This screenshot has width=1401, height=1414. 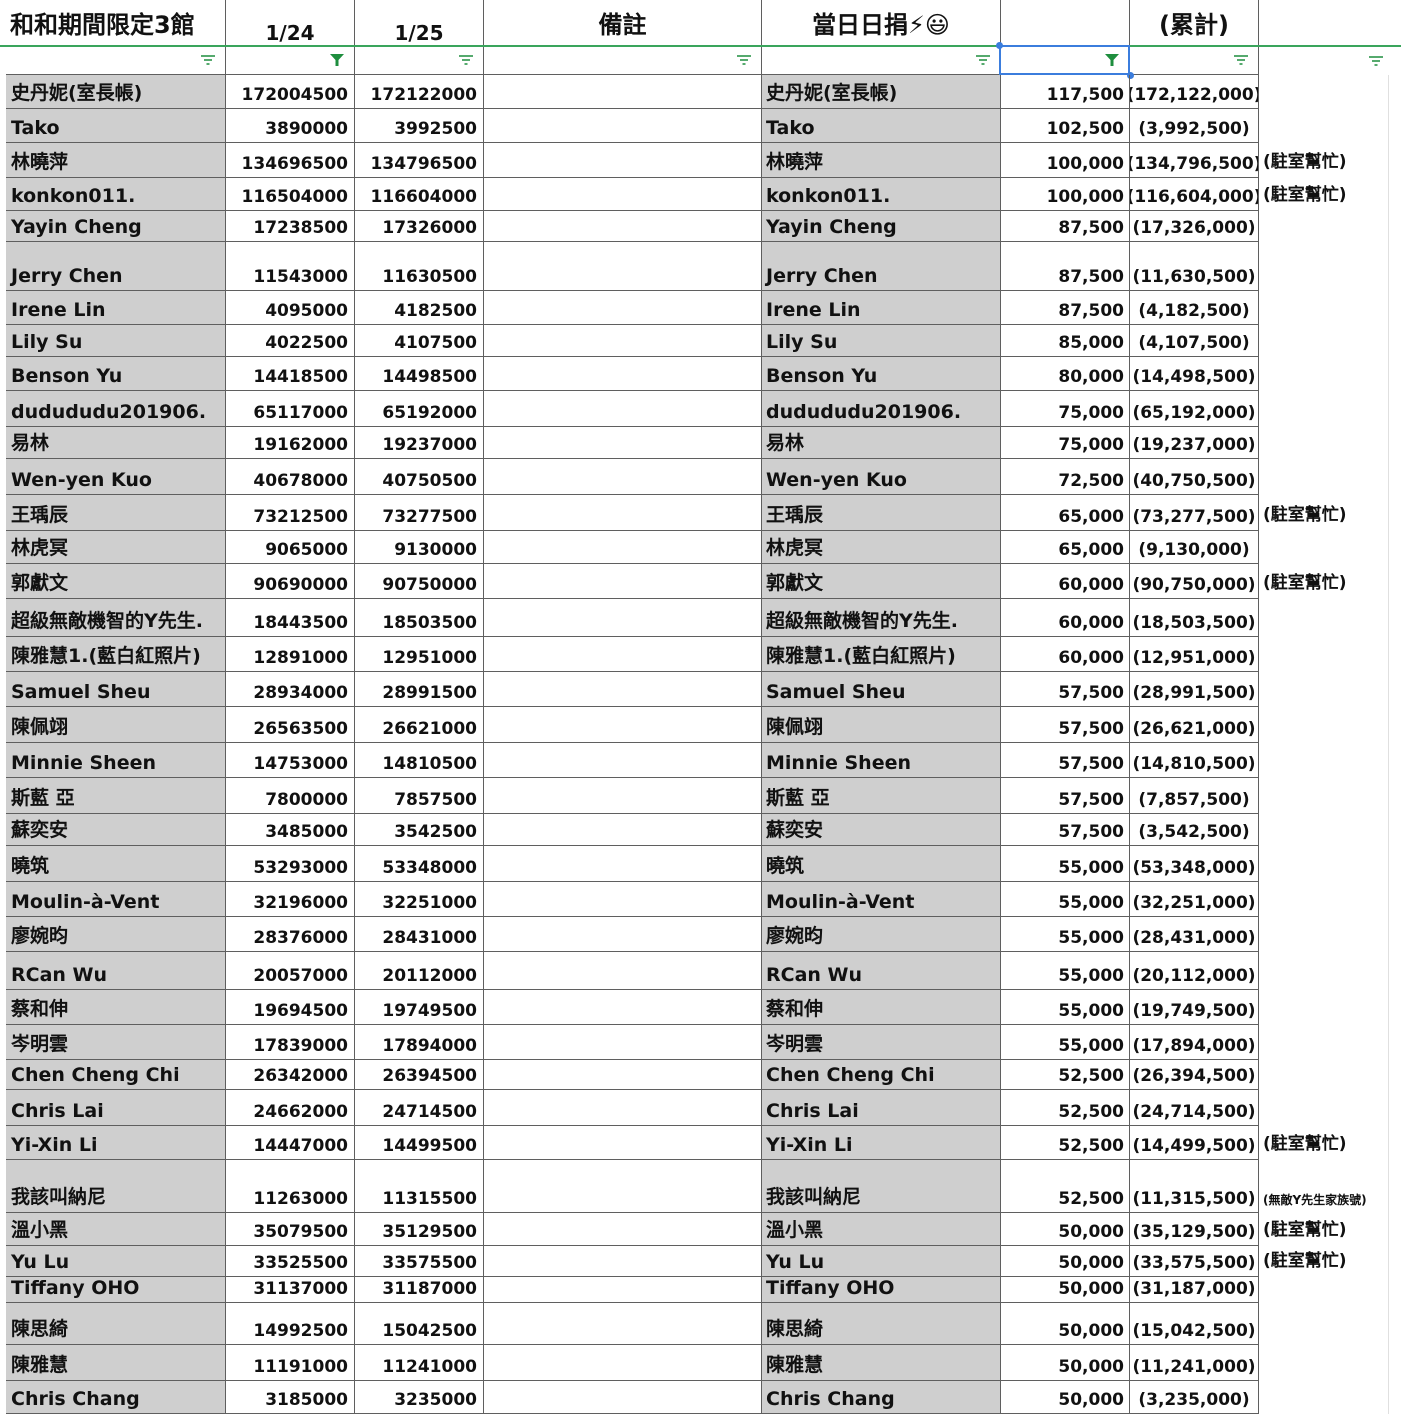 I want to click on name-cell: Tiffany OHO, so click(x=116, y=1290).